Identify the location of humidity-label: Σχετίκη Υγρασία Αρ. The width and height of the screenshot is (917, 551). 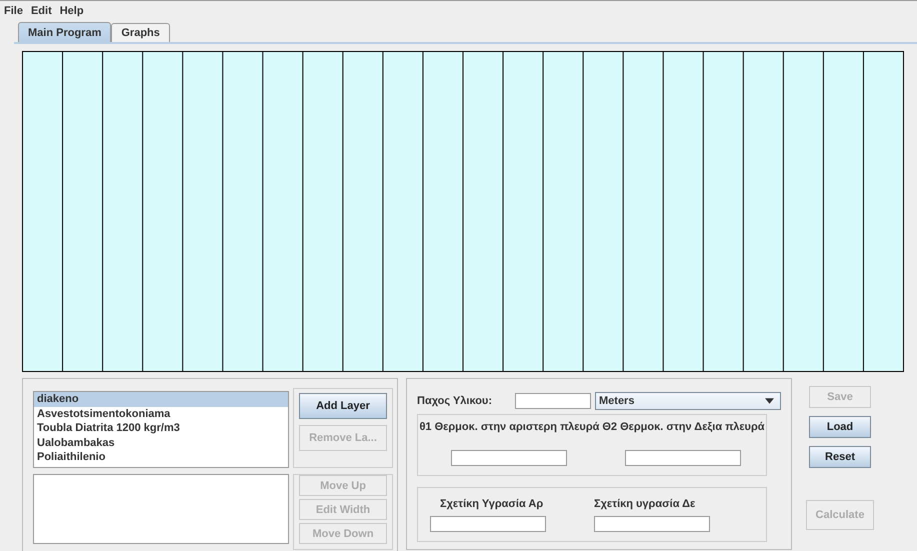
(492, 504).